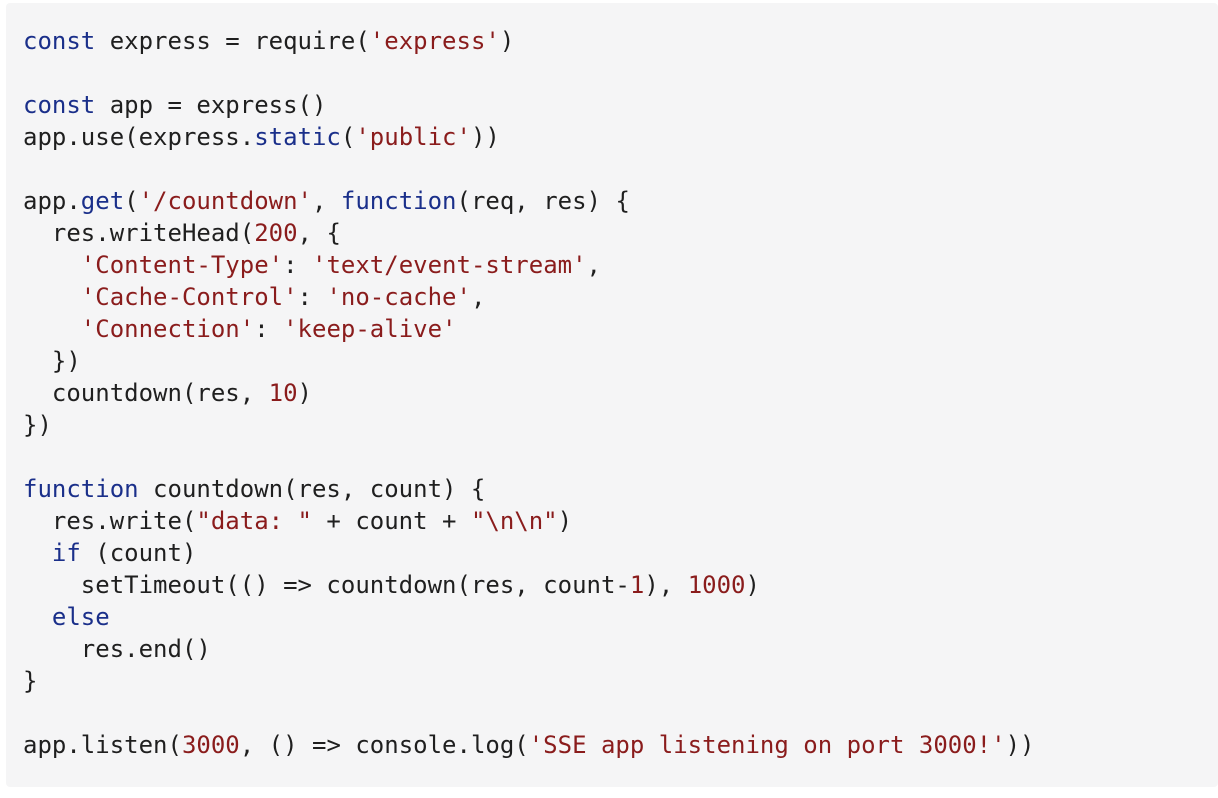 Image resolution: width=1218 pixels, height=798 pixels. Describe the element at coordinates (767, 745) in the screenshot. I see `code-string: 'SSE app listening on port 3000!'` at that location.